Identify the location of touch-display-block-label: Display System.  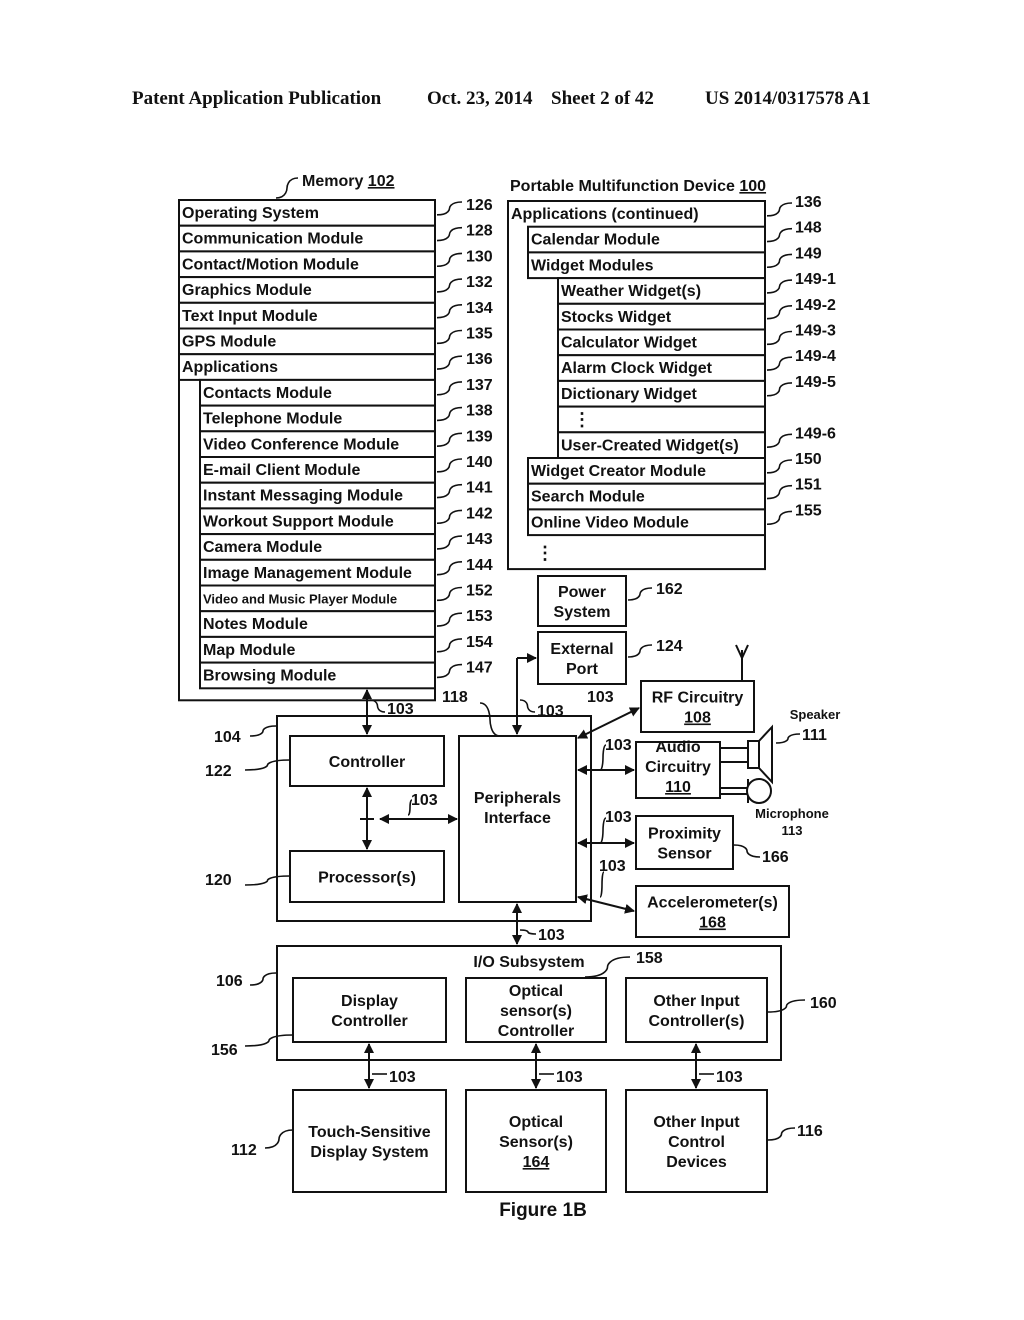
(369, 1152).